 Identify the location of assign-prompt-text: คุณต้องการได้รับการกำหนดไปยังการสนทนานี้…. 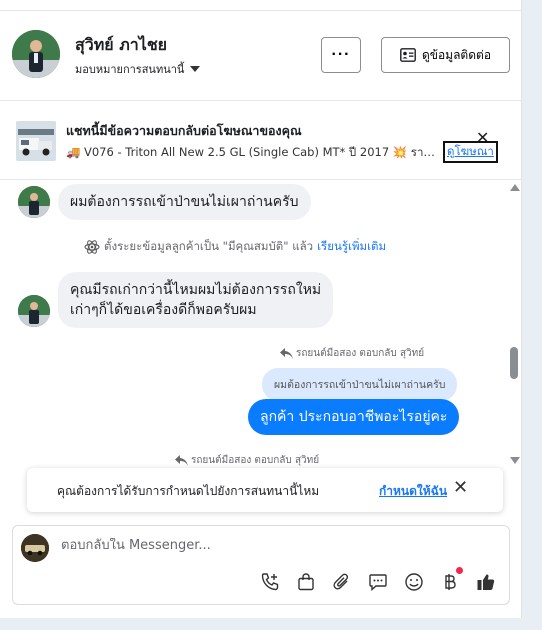
(188, 491).